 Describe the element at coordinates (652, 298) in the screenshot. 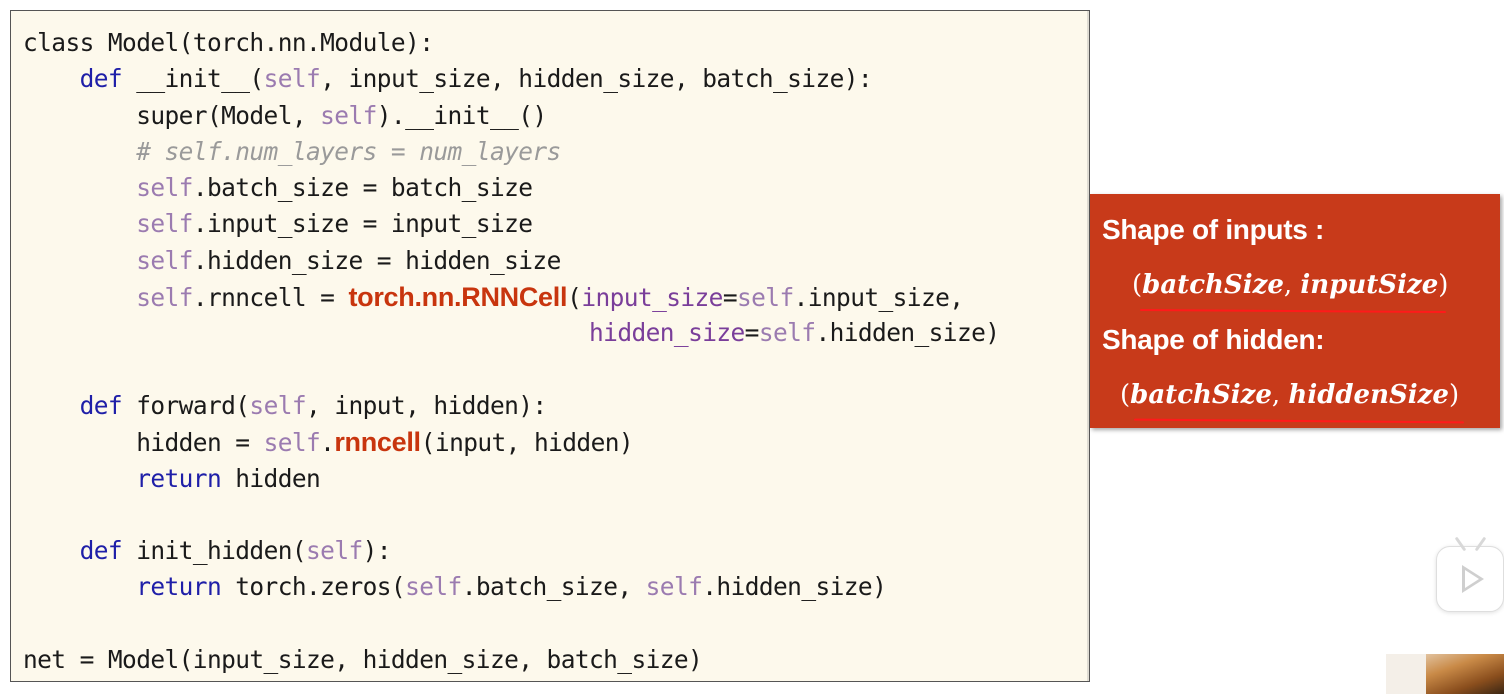

I see `code-token: input_size` at that location.